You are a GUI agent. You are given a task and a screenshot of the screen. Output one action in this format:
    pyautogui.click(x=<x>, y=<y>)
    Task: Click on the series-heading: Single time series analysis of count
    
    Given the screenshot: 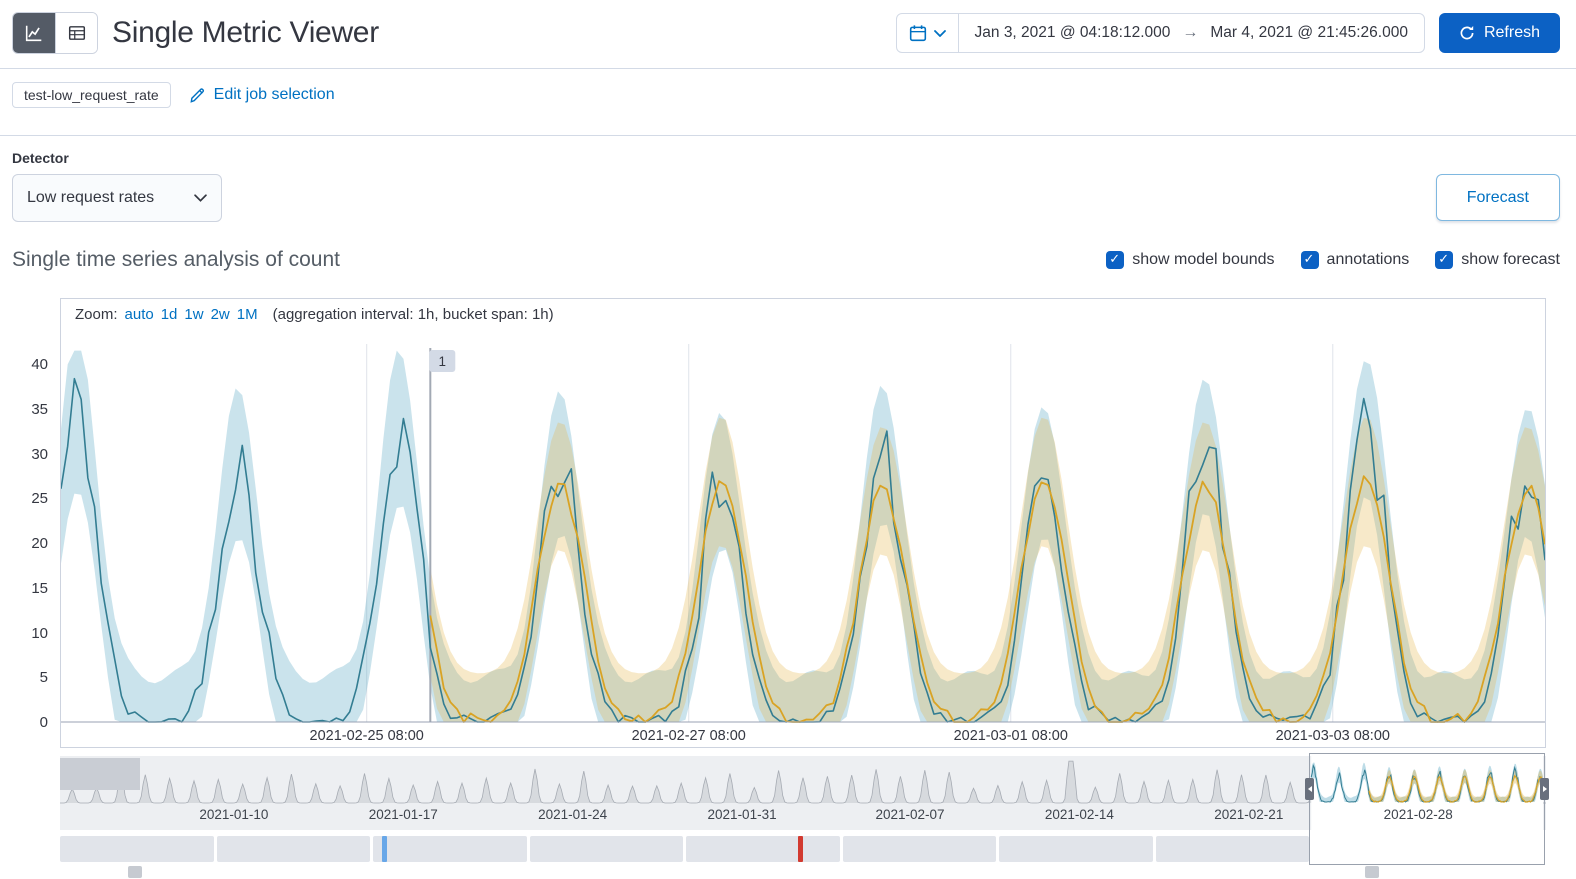 What is the action you would take?
    pyautogui.click(x=176, y=259)
    